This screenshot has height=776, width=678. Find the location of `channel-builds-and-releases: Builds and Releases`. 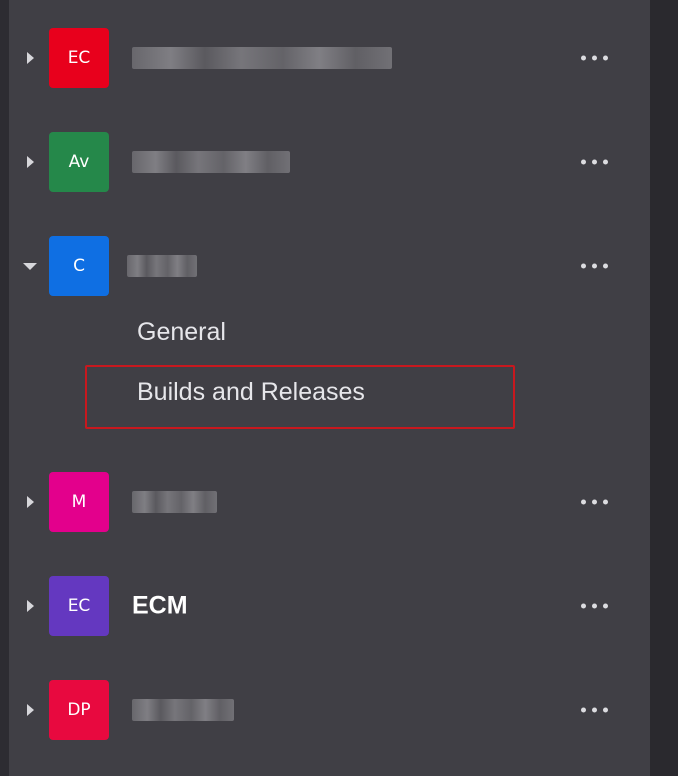

channel-builds-and-releases: Builds and Releases is located at coordinates (251, 392).